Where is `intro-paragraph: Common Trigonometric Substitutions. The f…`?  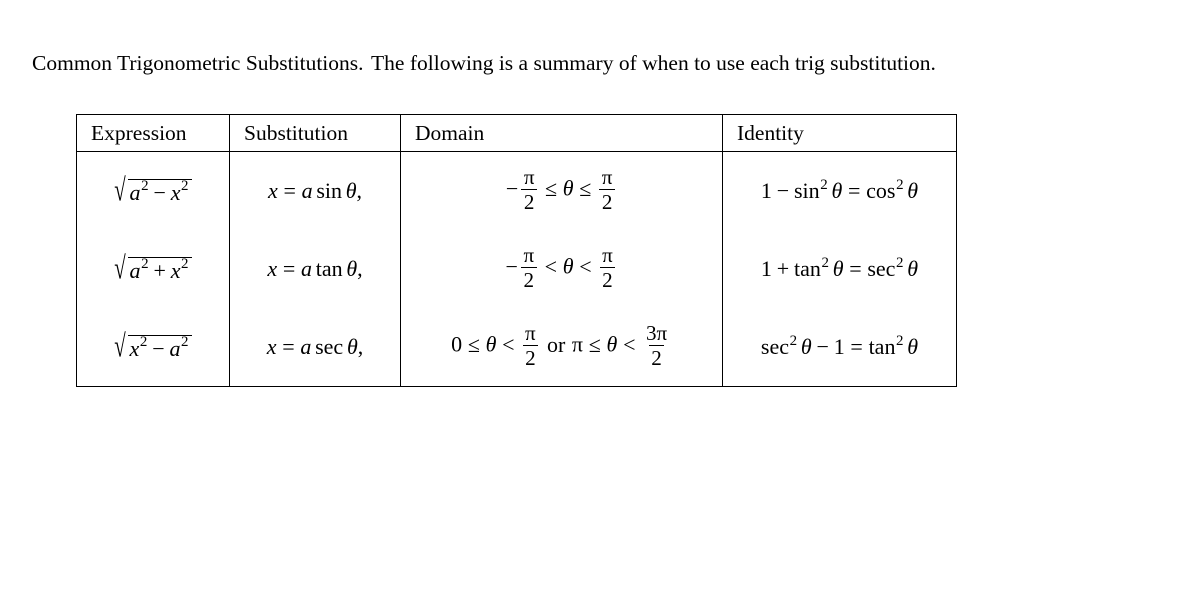
intro-paragraph: Common Trigonometric Substitutions. The f… is located at coordinates (571, 63).